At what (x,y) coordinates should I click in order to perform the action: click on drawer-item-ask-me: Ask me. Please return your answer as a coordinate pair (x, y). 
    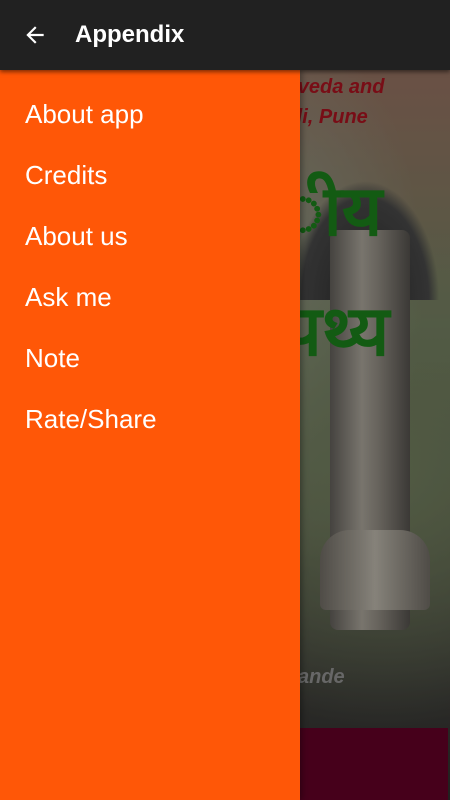
    Looking at the image, I should click on (150, 297).